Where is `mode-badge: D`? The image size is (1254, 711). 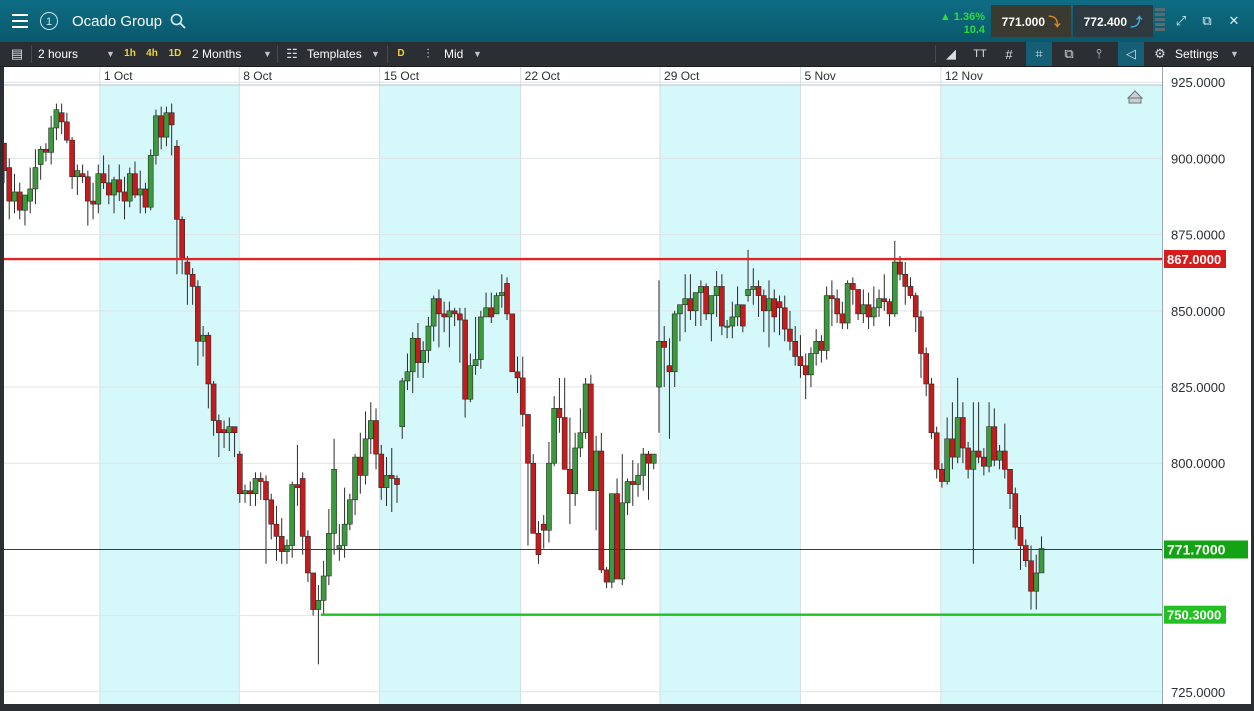 mode-badge: D is located at coordinates (401, 54).